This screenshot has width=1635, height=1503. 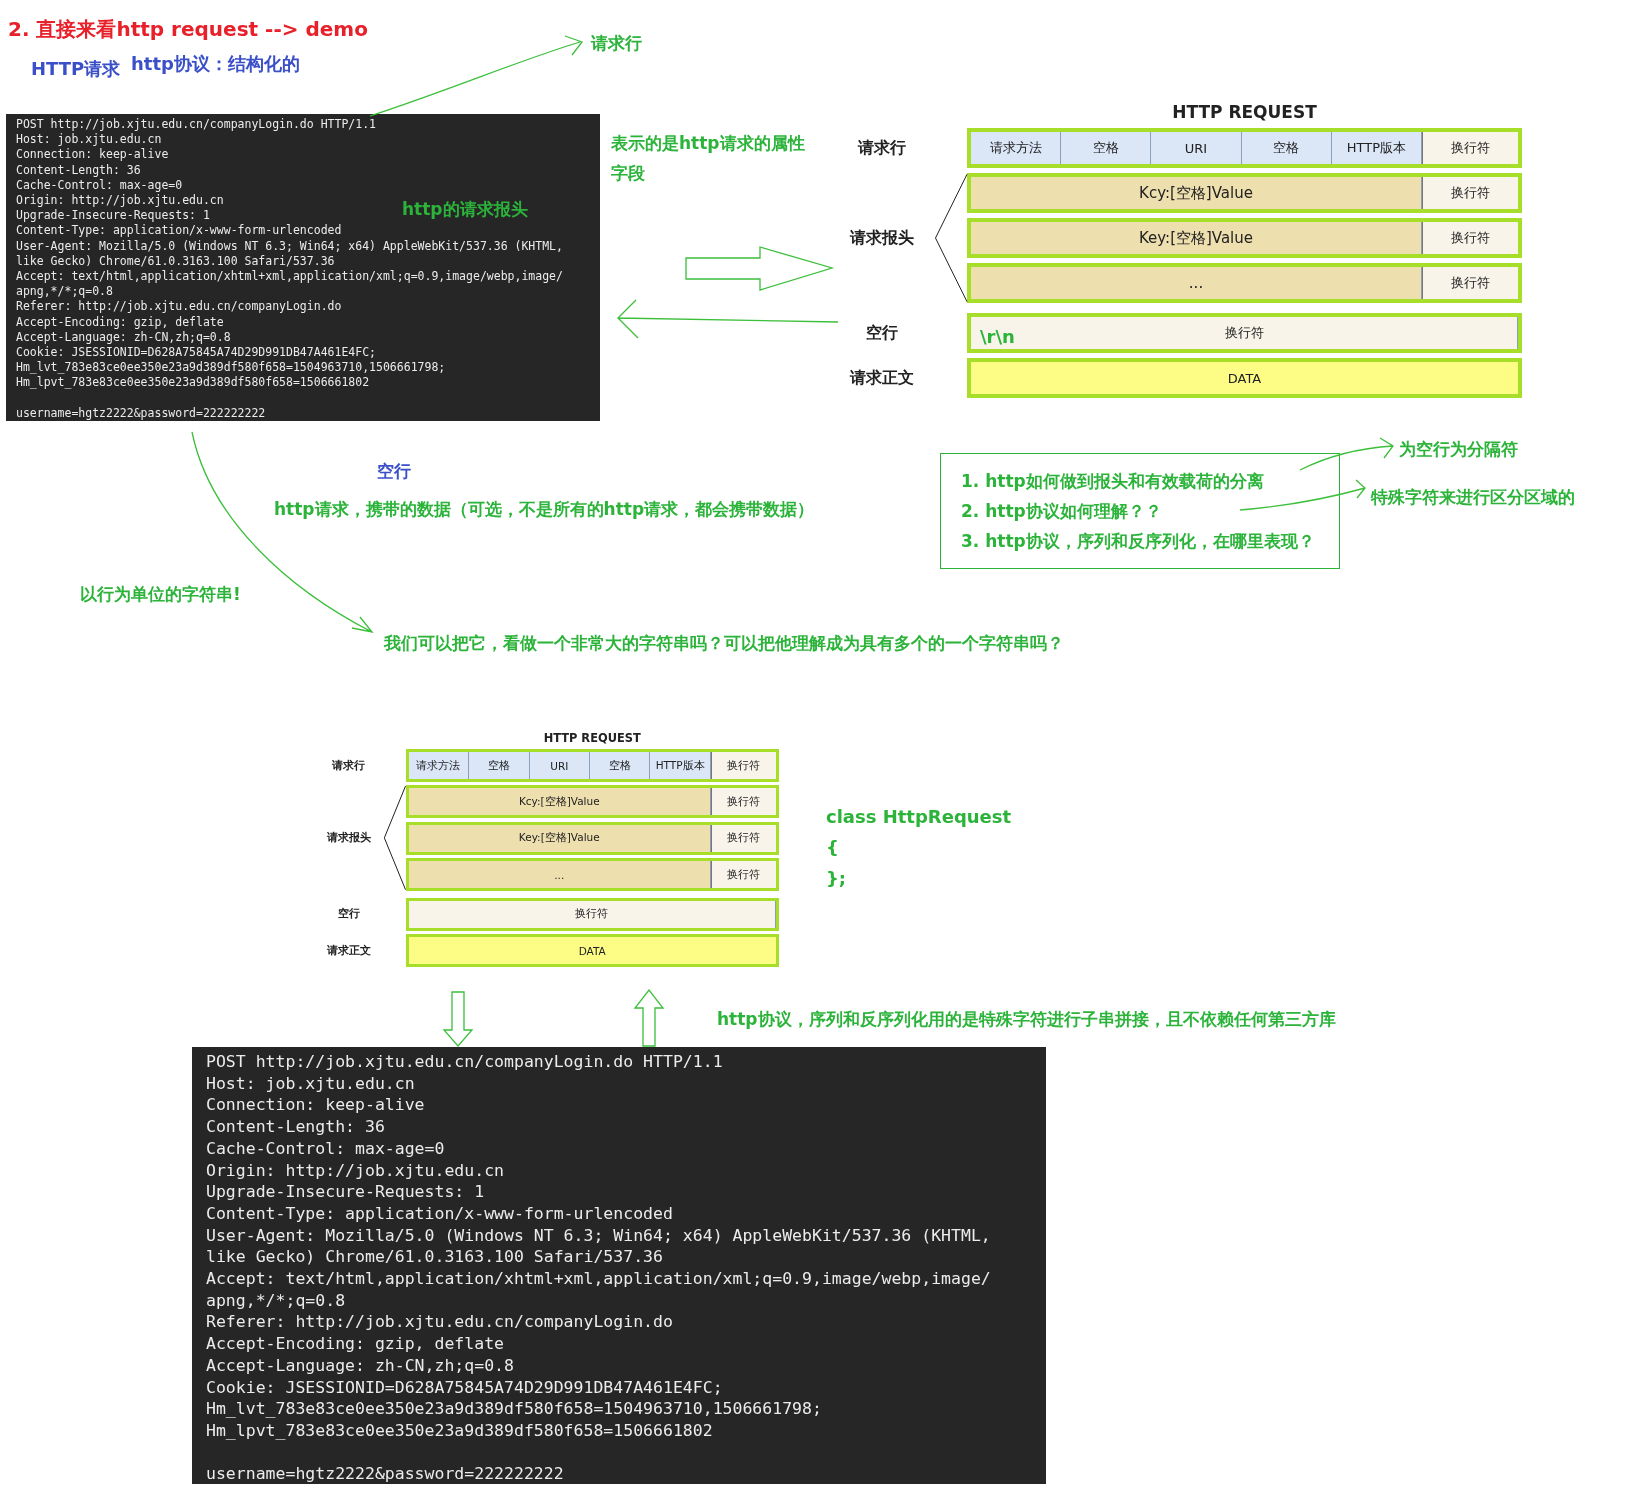 I want to click on code-line: };, so click(x=836, y=879).